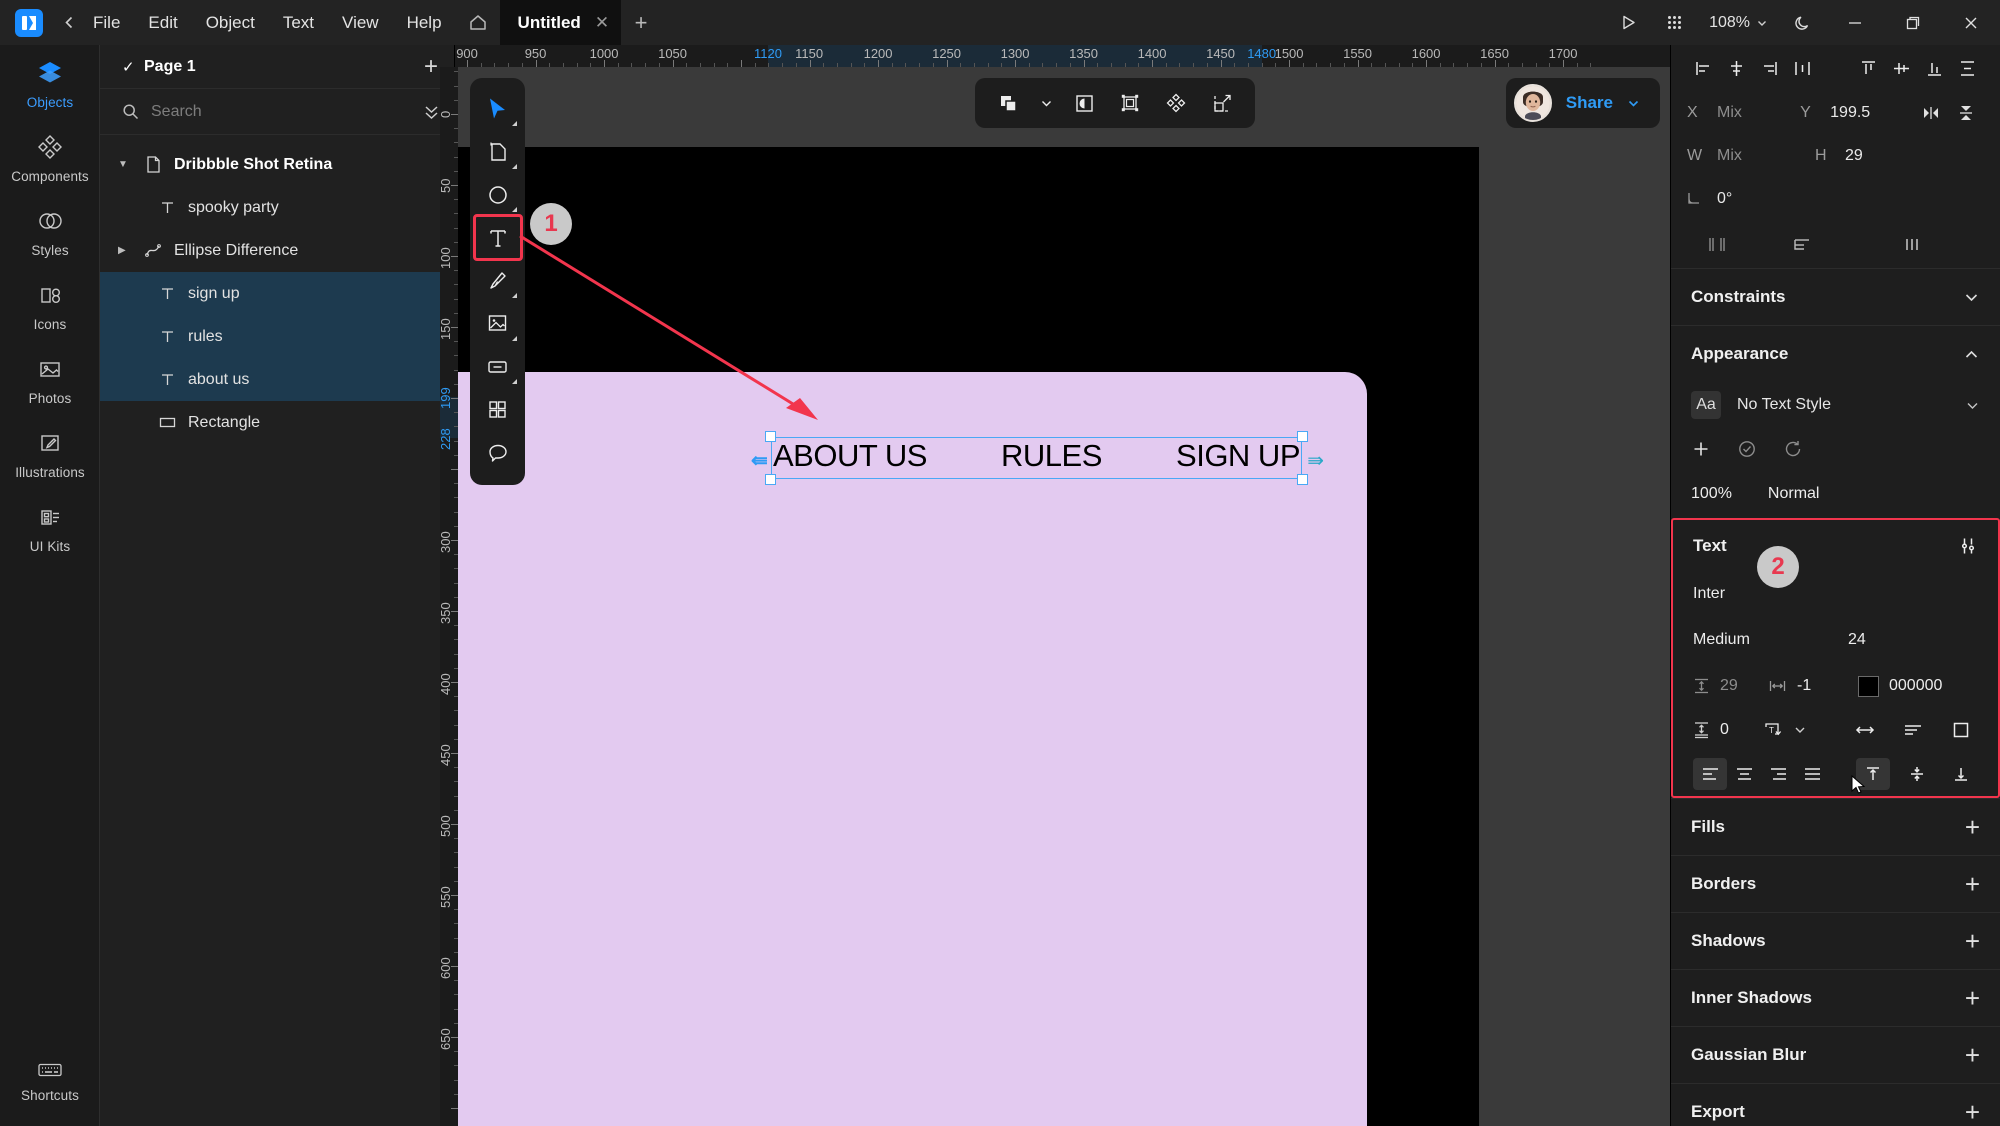 The width and height of the screenshot is (2000, 1126). I want to click on letter-spacing-field: -1, so click(1813, 686).